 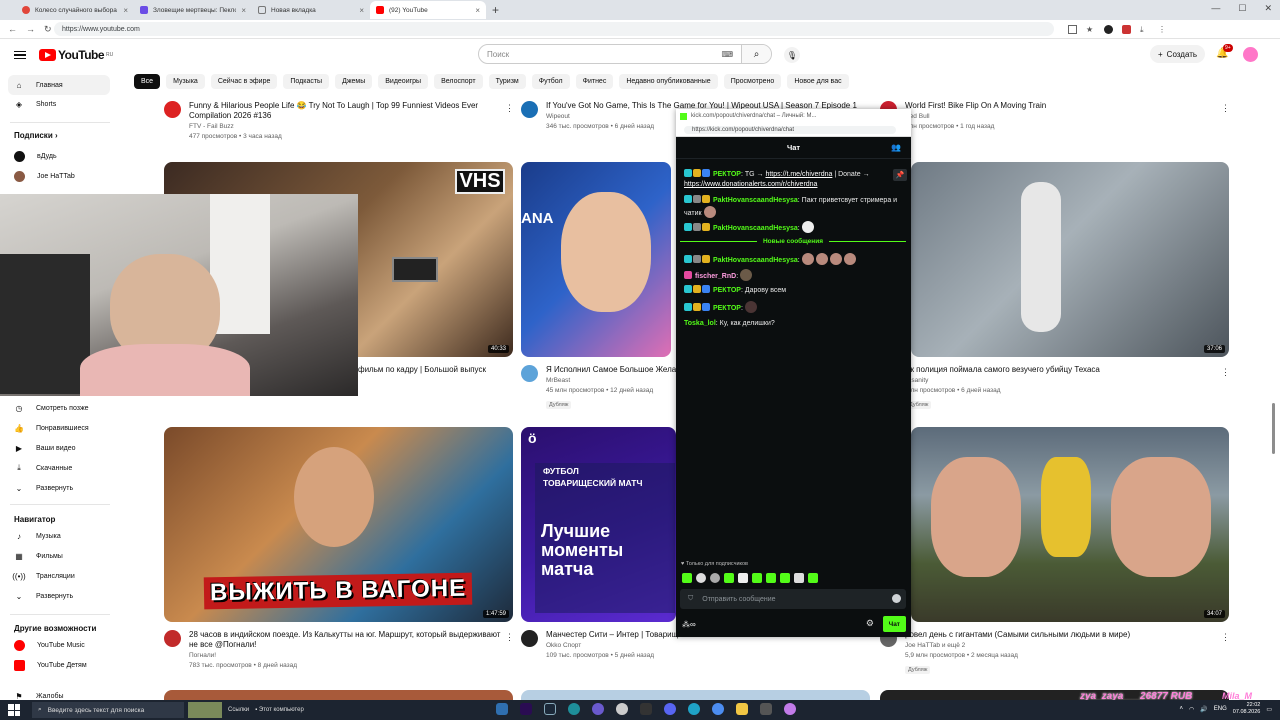 What do you see at coordinates (1017, 645) in the screenshot?
I see `channel-name: Joe HaTTab и ещё 2` at bounding box center [1017, 645].